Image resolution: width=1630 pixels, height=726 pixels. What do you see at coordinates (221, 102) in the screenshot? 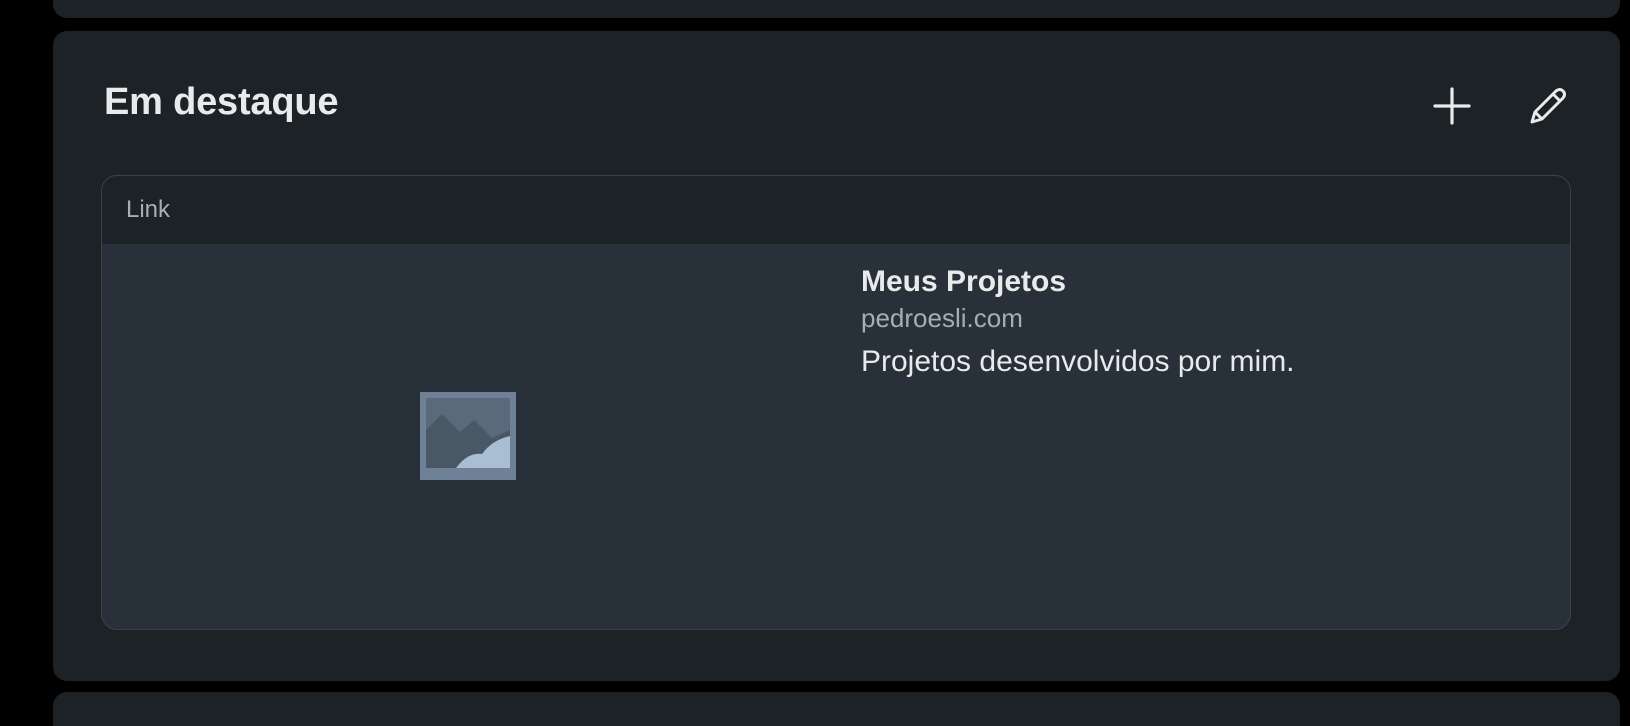
I see `section-title: Em destaque` at bounding box center [221, 102].